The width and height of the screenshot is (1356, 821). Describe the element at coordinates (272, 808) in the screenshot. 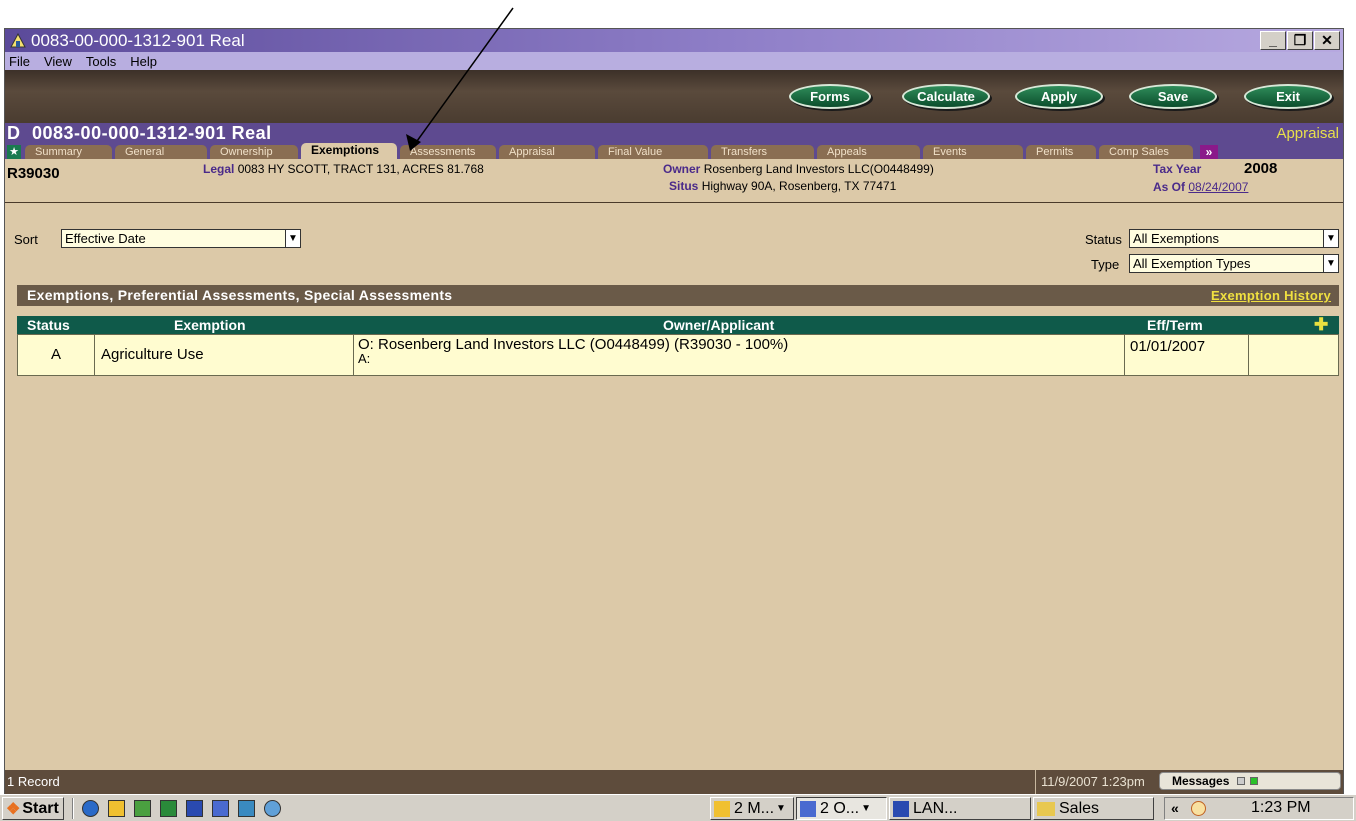

I see `network-icon` at that location.